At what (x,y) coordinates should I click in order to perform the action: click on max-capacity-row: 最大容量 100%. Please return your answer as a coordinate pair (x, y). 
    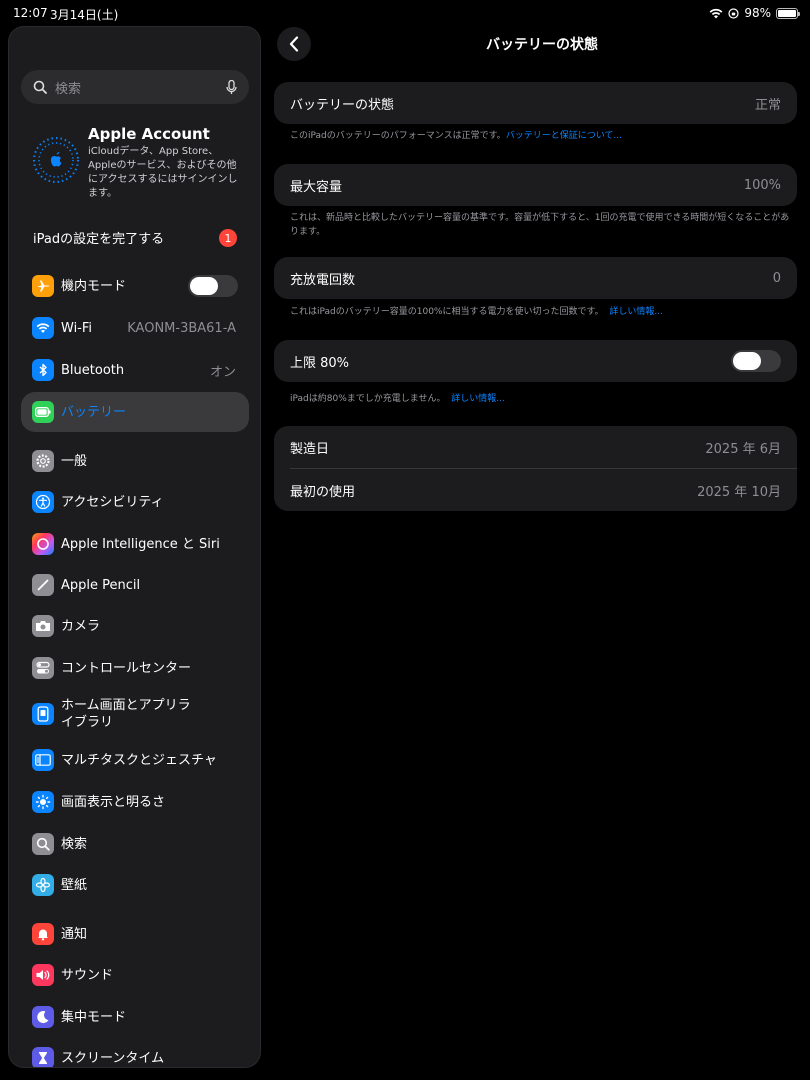
    Looking at the image, I should click on (535, 185).